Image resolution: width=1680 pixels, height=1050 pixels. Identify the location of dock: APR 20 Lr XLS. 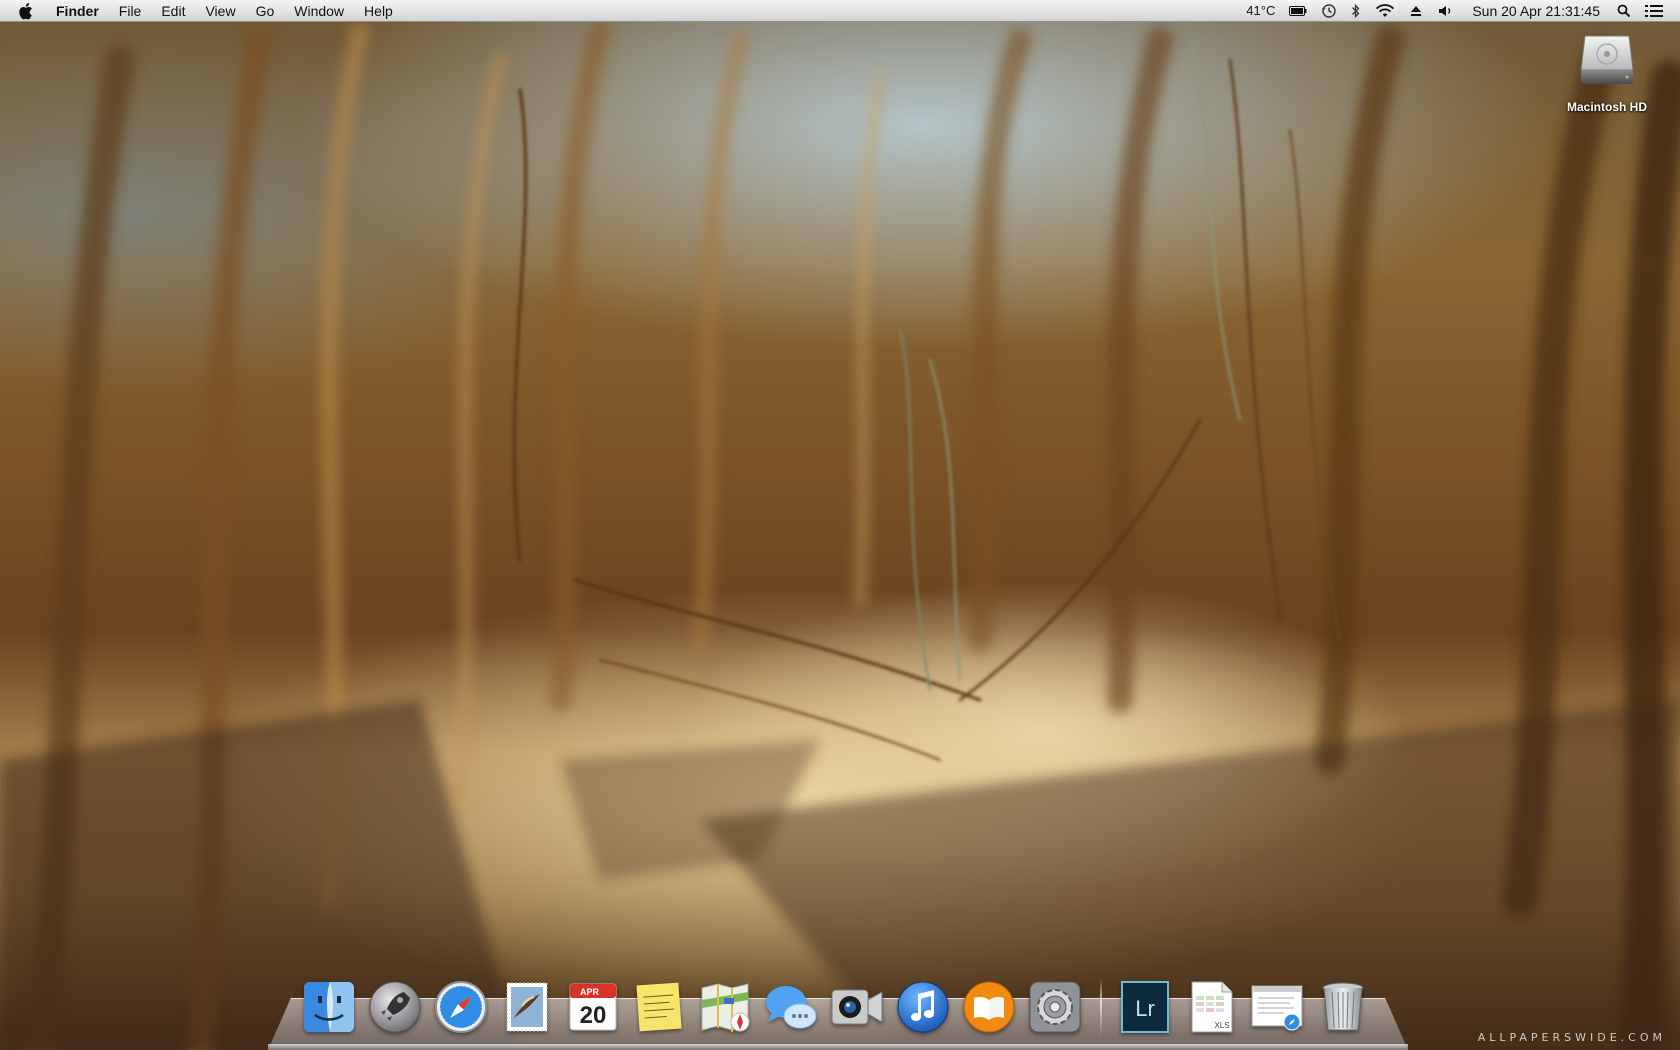
(840, 1007).